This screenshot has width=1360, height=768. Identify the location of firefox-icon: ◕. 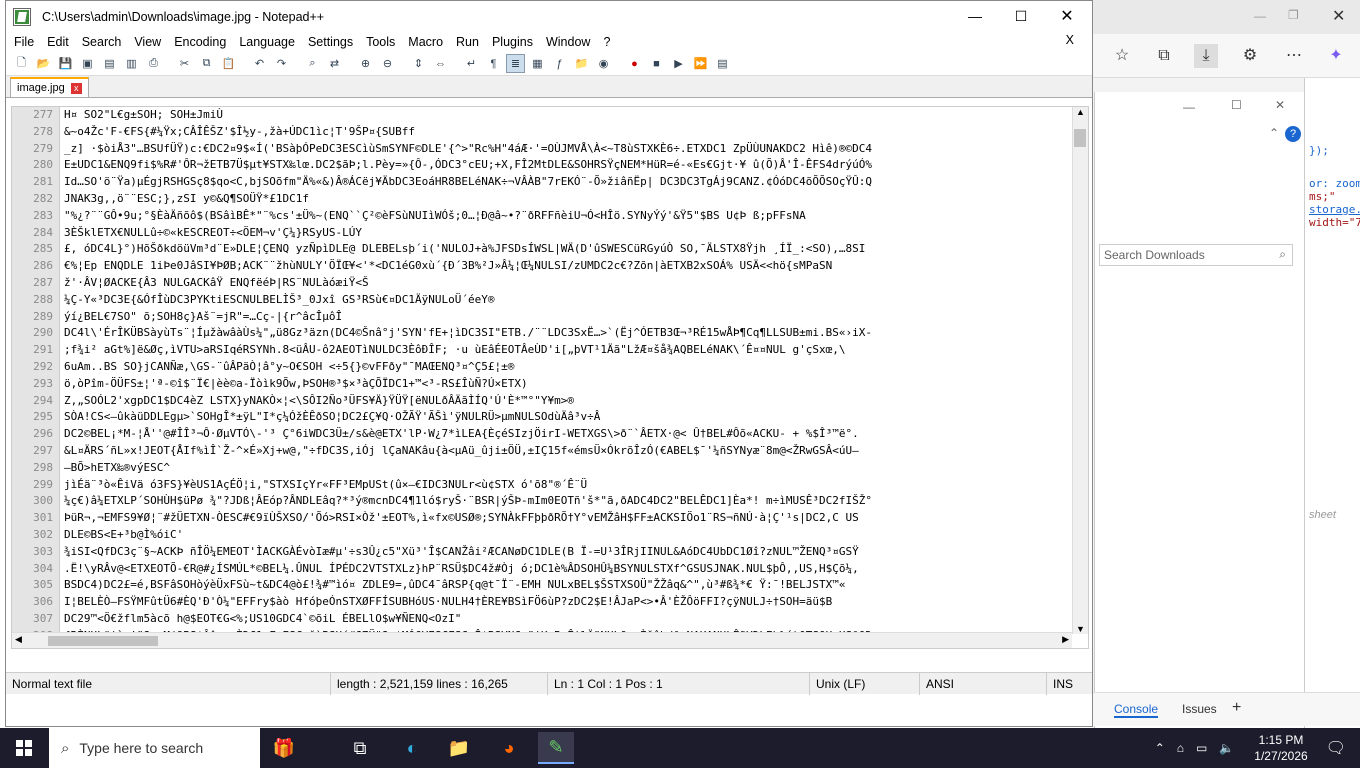
(509, 748).